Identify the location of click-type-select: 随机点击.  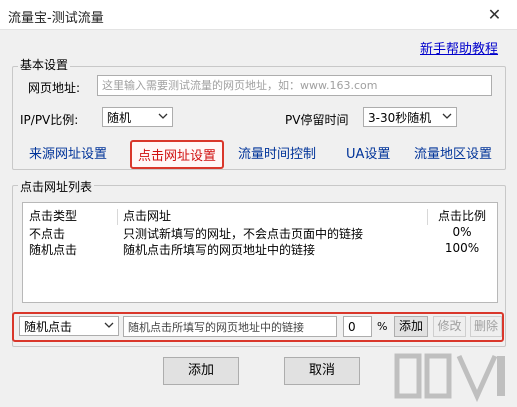
(69, 326).